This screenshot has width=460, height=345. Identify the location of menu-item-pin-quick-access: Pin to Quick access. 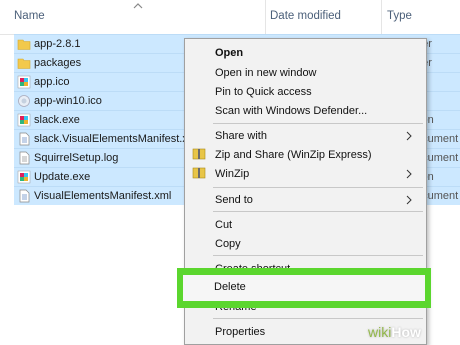
(263, 92).